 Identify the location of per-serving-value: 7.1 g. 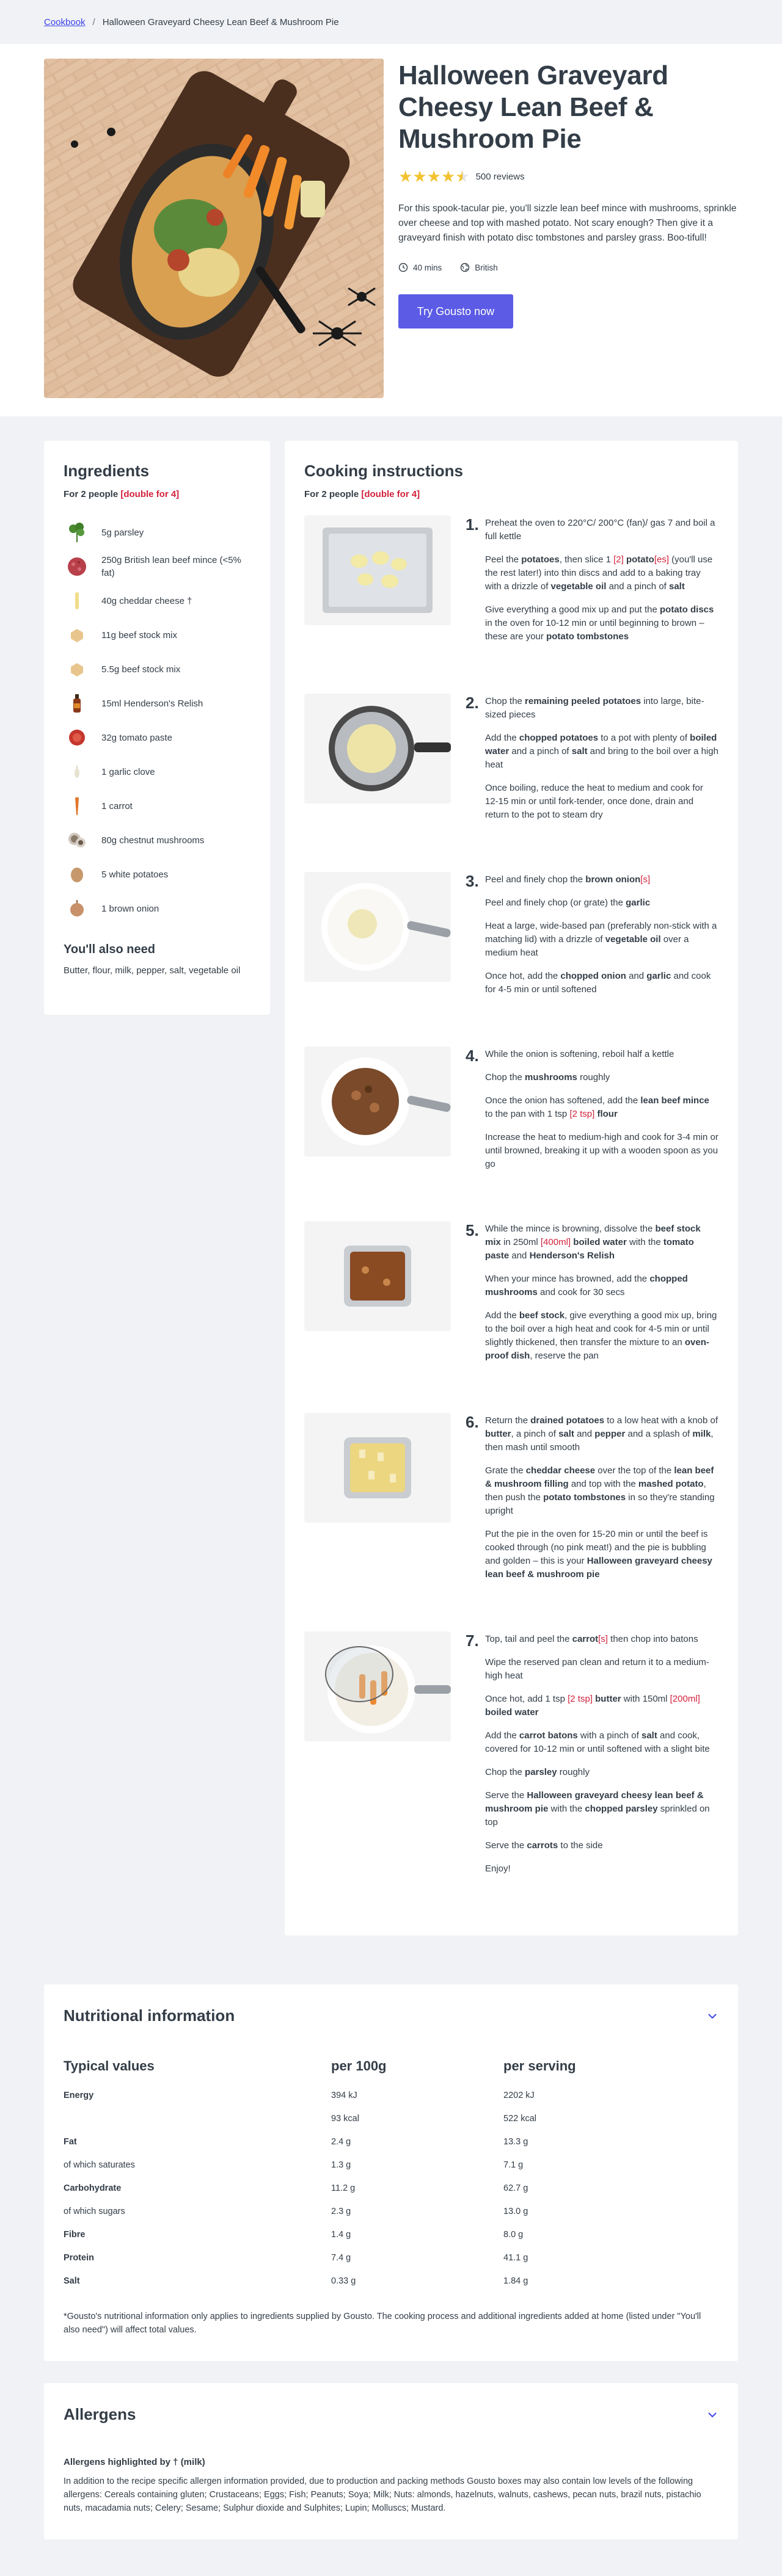
(513, 2165).